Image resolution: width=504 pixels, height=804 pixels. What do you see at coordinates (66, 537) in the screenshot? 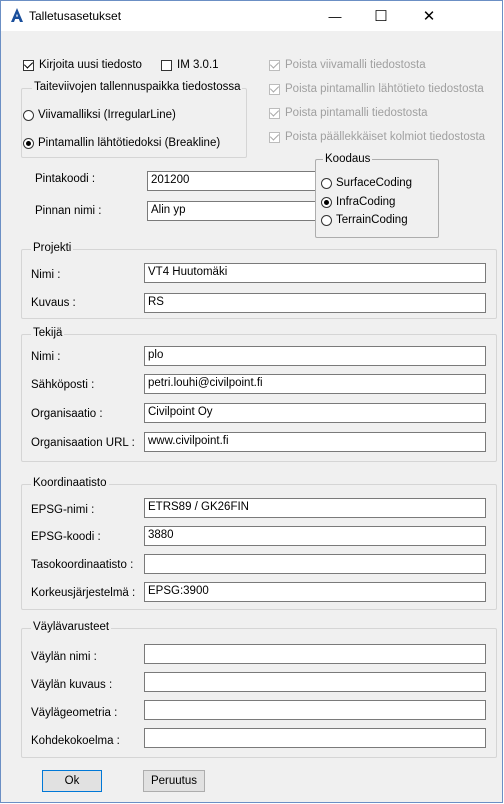
I see `epsg-code-label: EPSG-koodi :` at bounding box center [66, 537].